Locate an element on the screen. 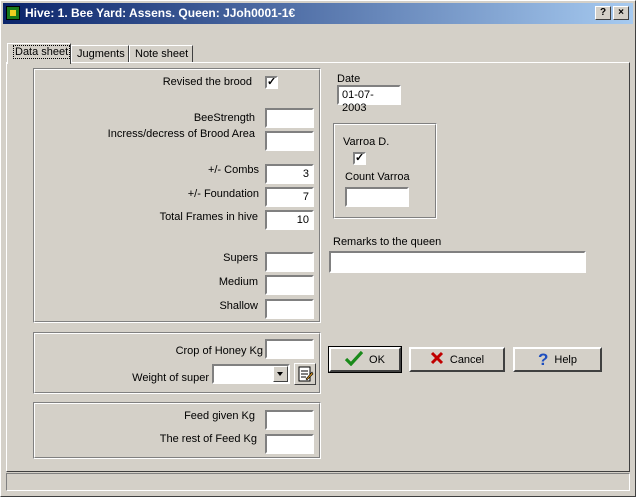 The width and height of the screenshot is (636, 497). x-icon is located at coordinates (437, 359).